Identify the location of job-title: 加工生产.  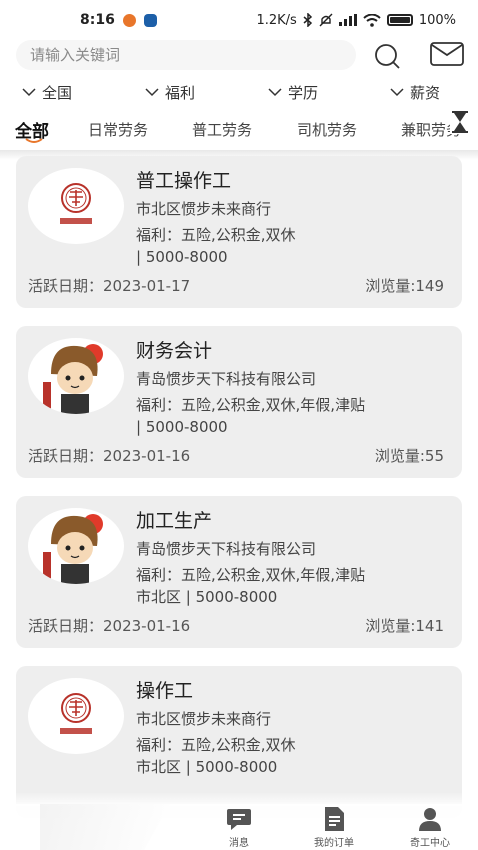
(174, 521).